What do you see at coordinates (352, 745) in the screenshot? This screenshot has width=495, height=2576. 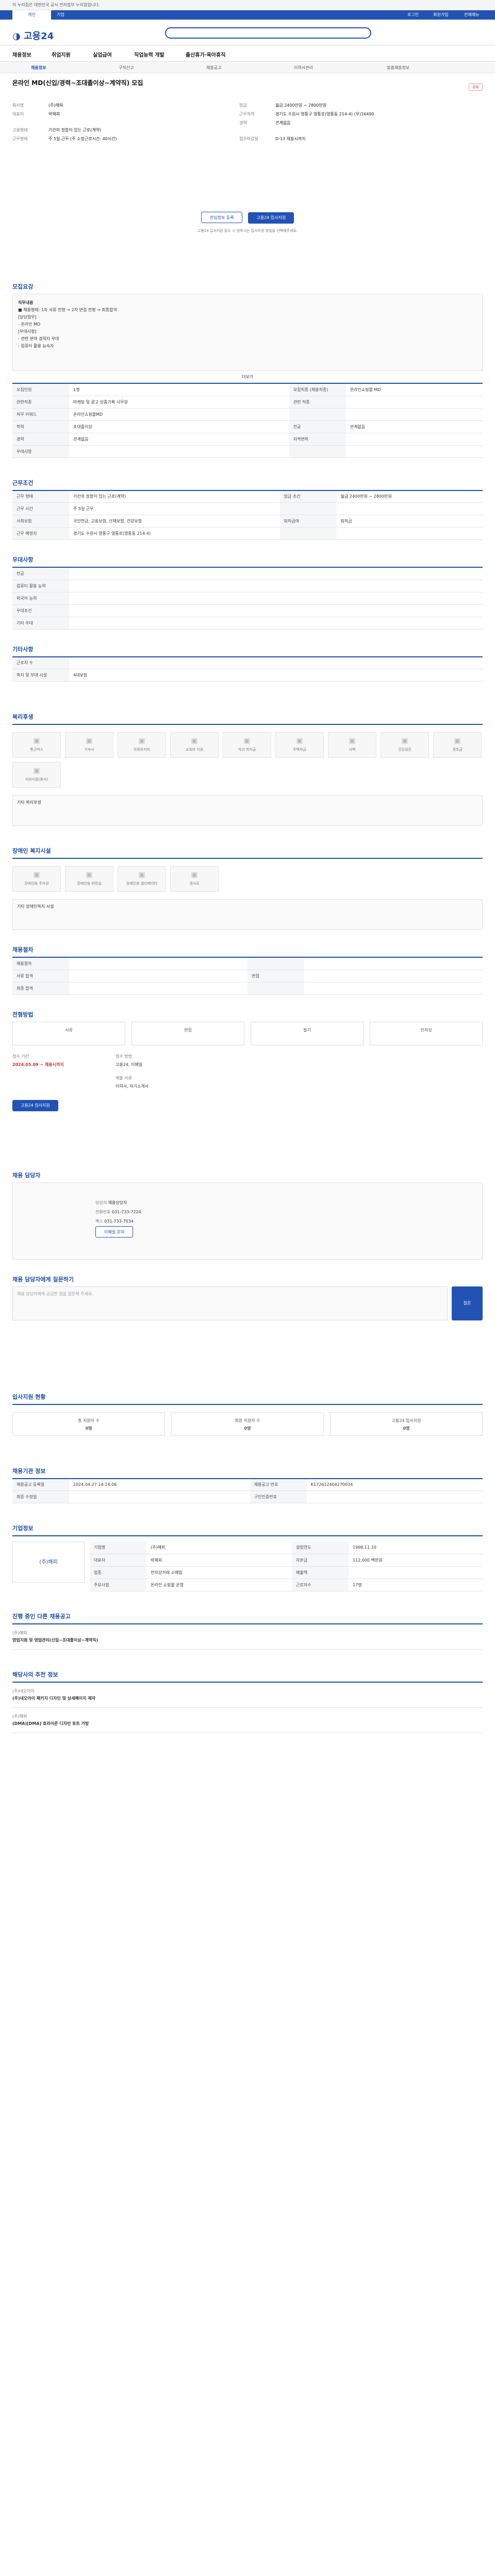 I see `welfare-item: ▣ 사택` at bounding box center [352, 745].